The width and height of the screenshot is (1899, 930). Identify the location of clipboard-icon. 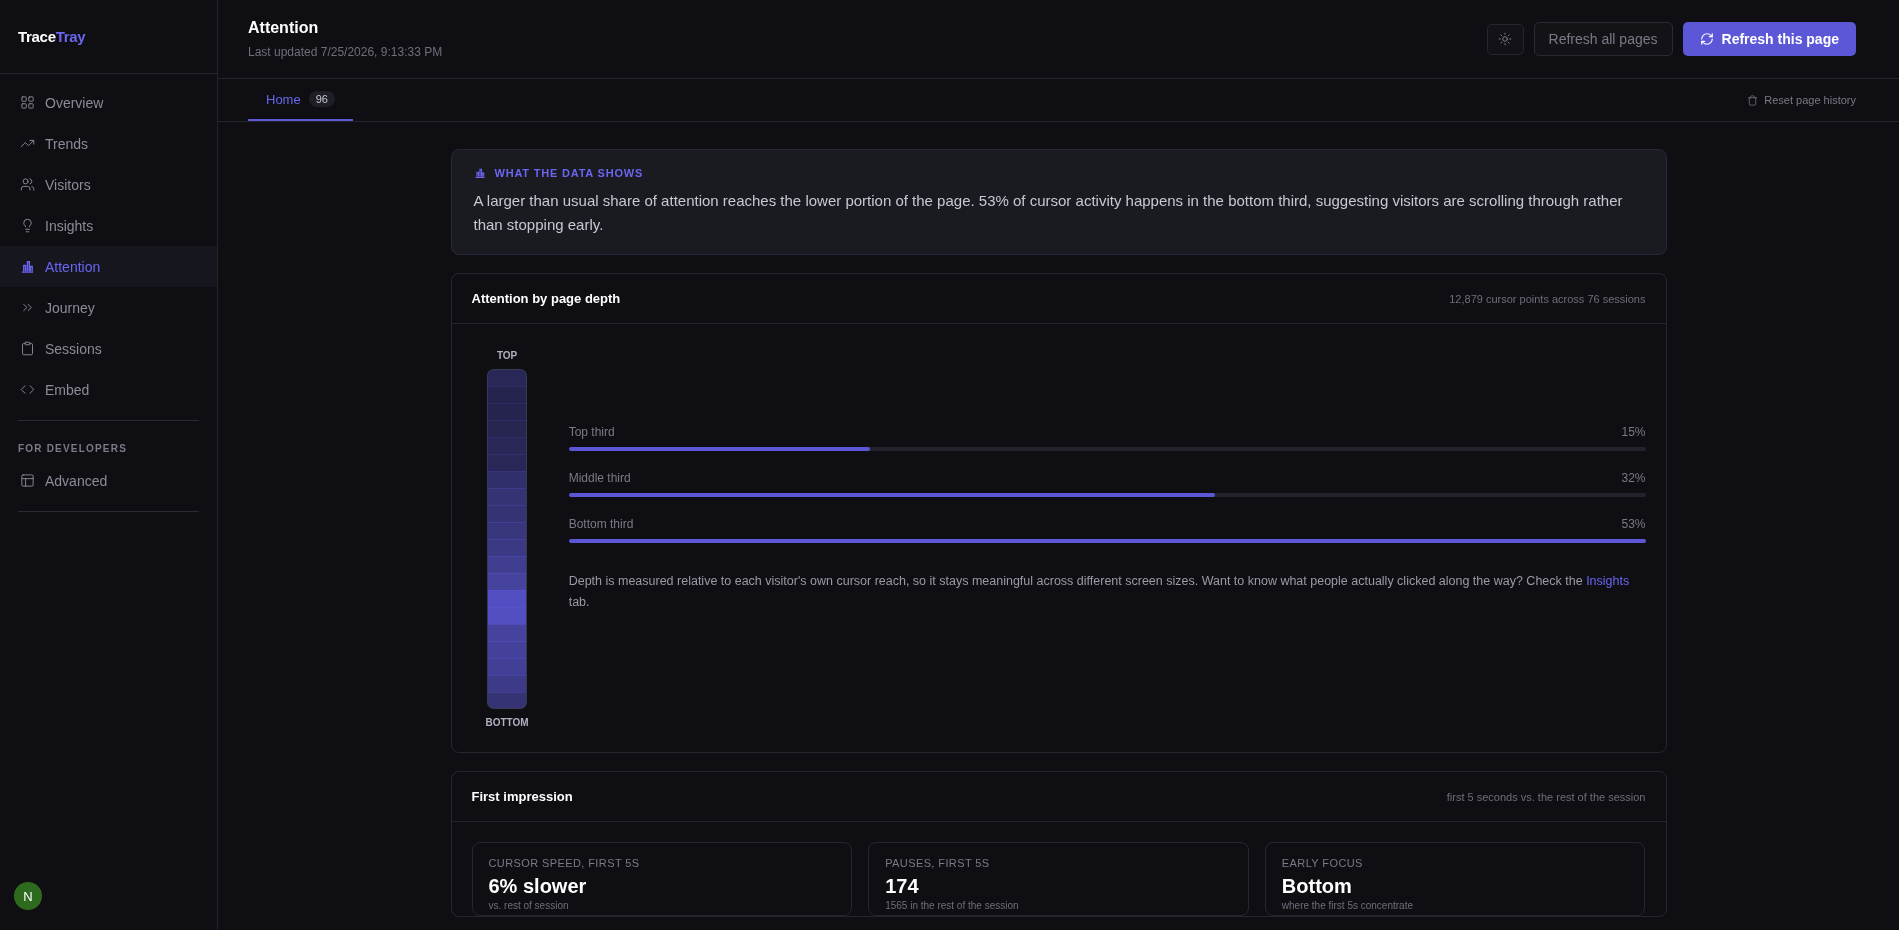
(27, 348).